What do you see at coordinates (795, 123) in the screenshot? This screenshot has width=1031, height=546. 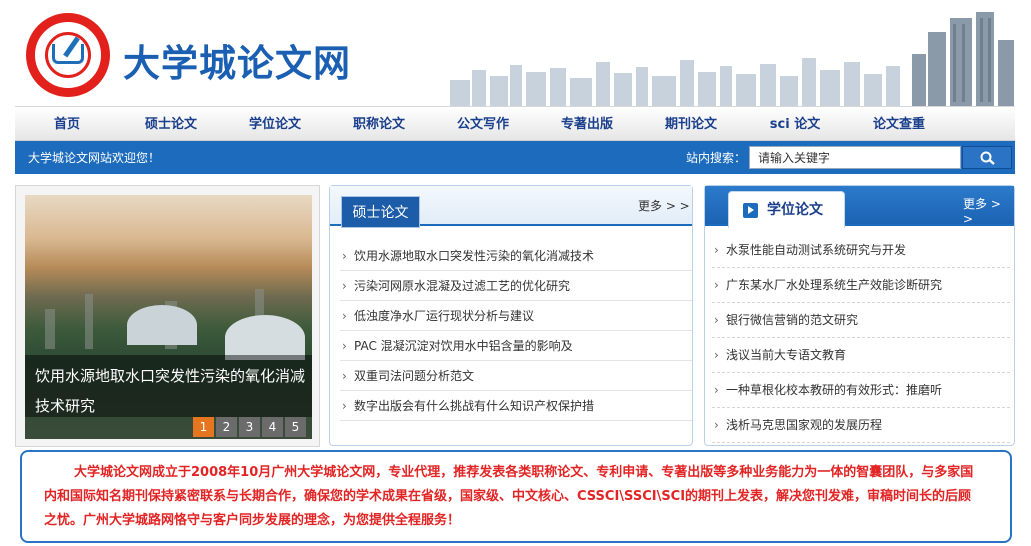 I see `nav-item-sci: sci 论文` at bounding box center [795, 123].